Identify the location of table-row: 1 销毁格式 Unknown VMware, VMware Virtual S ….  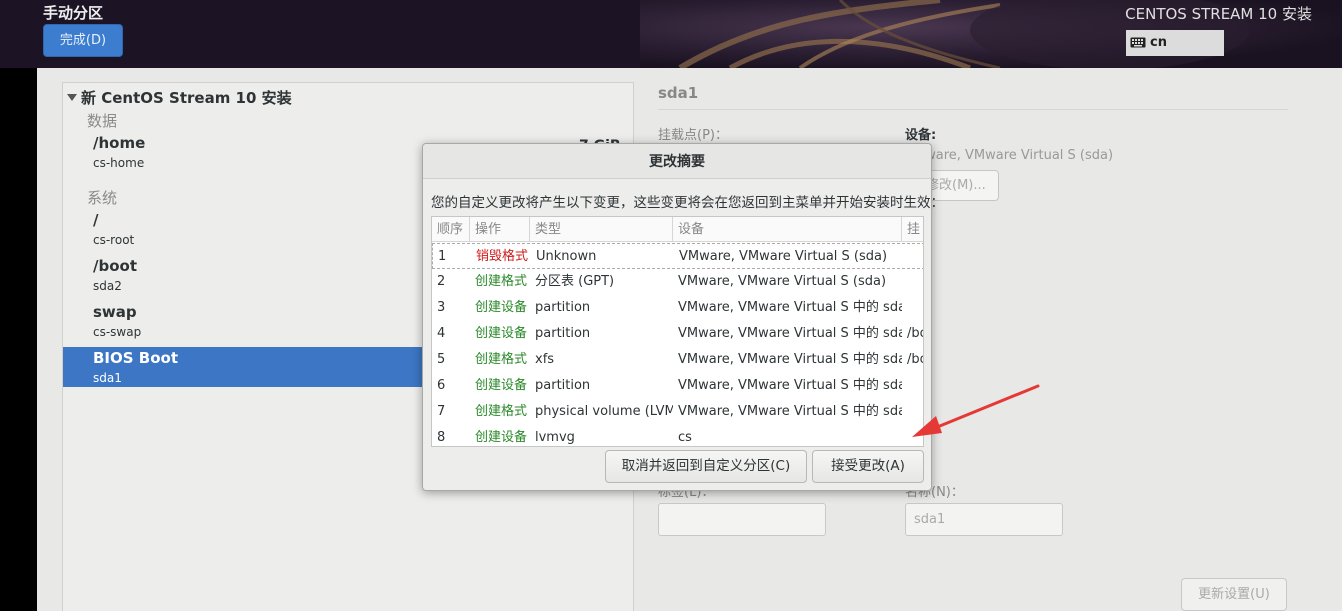
(677, 256).